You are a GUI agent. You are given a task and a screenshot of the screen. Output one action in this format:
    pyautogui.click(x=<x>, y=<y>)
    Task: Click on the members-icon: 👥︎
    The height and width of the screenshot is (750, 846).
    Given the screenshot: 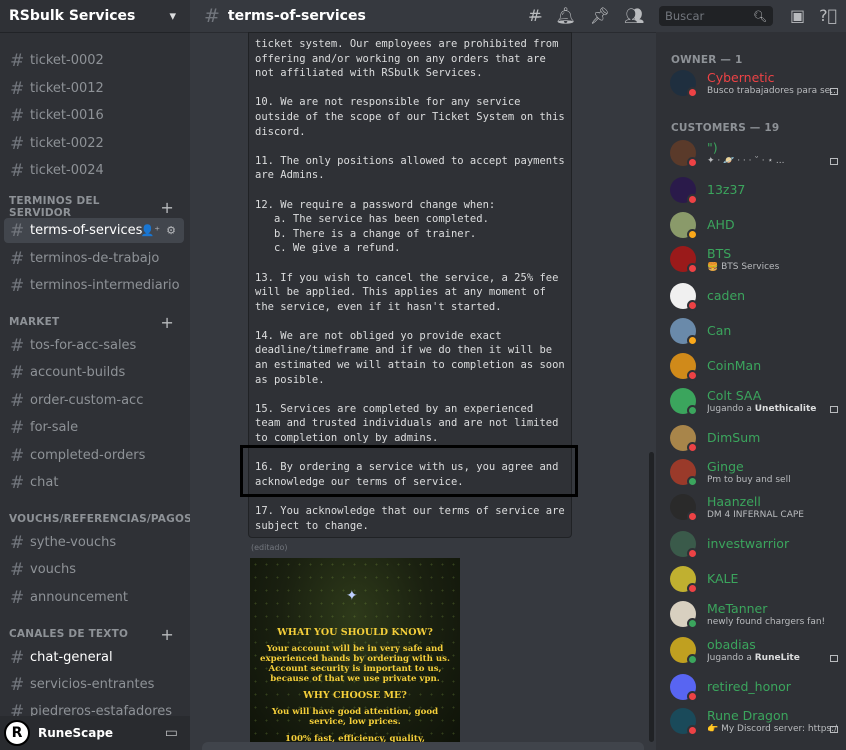 What is the action you would take?
    pyautogui.click(x=634, y=15)
    